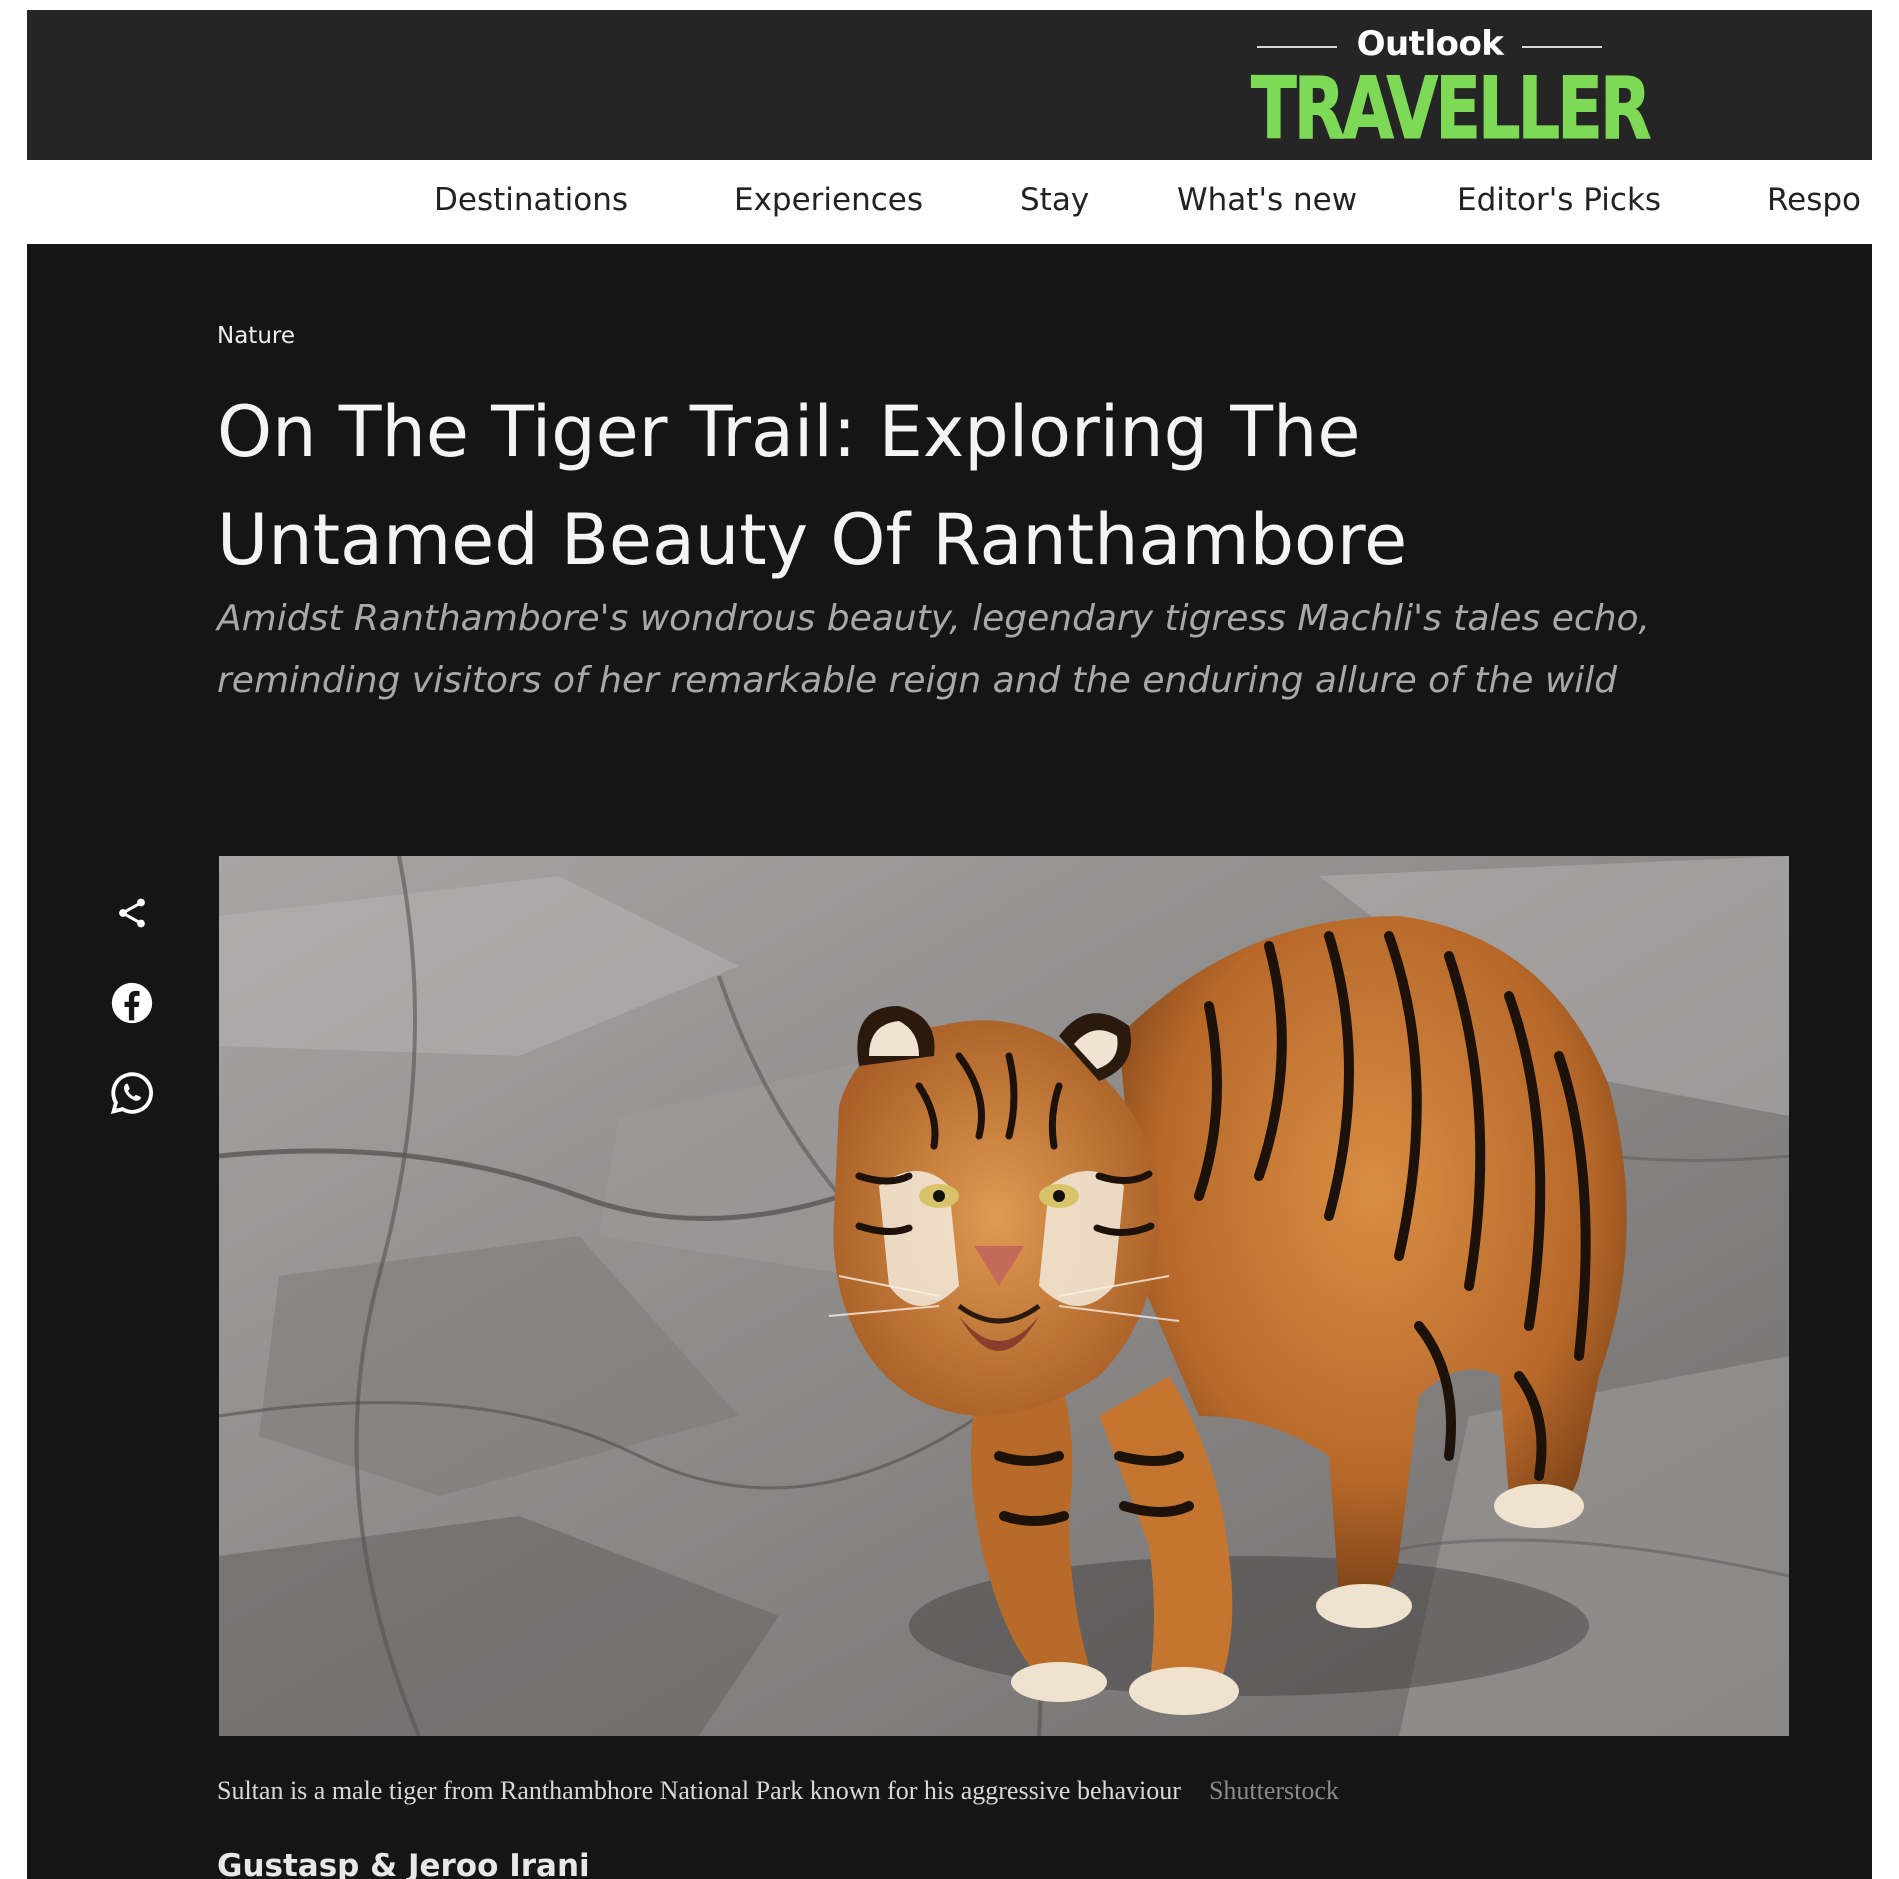  What do you see at coordinates (1297, 47) in the screenshot?
I see `logo-rule-left` at bounding box center [1297, 47].